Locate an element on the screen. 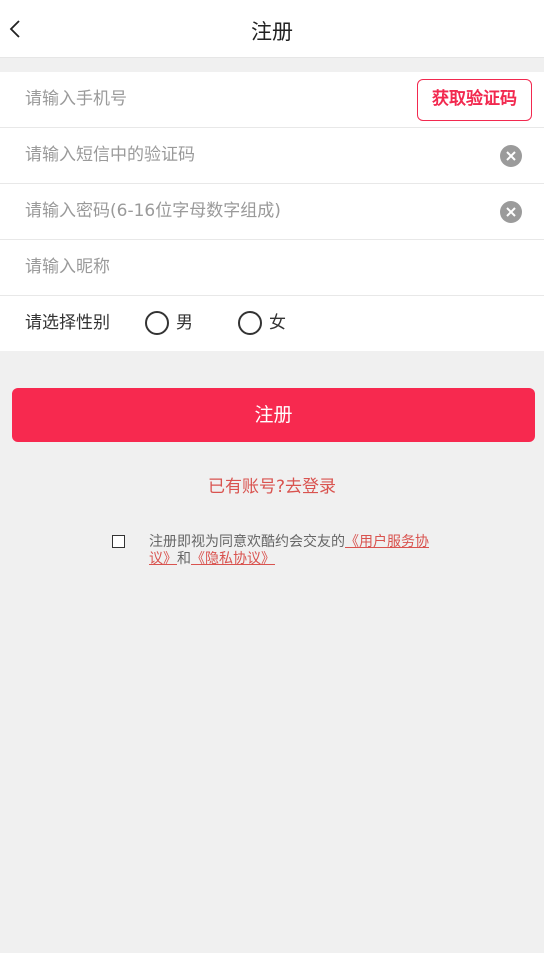  password-input: 请输入密码(6-16位字母数字组成) is located at coordinates (153, 211).